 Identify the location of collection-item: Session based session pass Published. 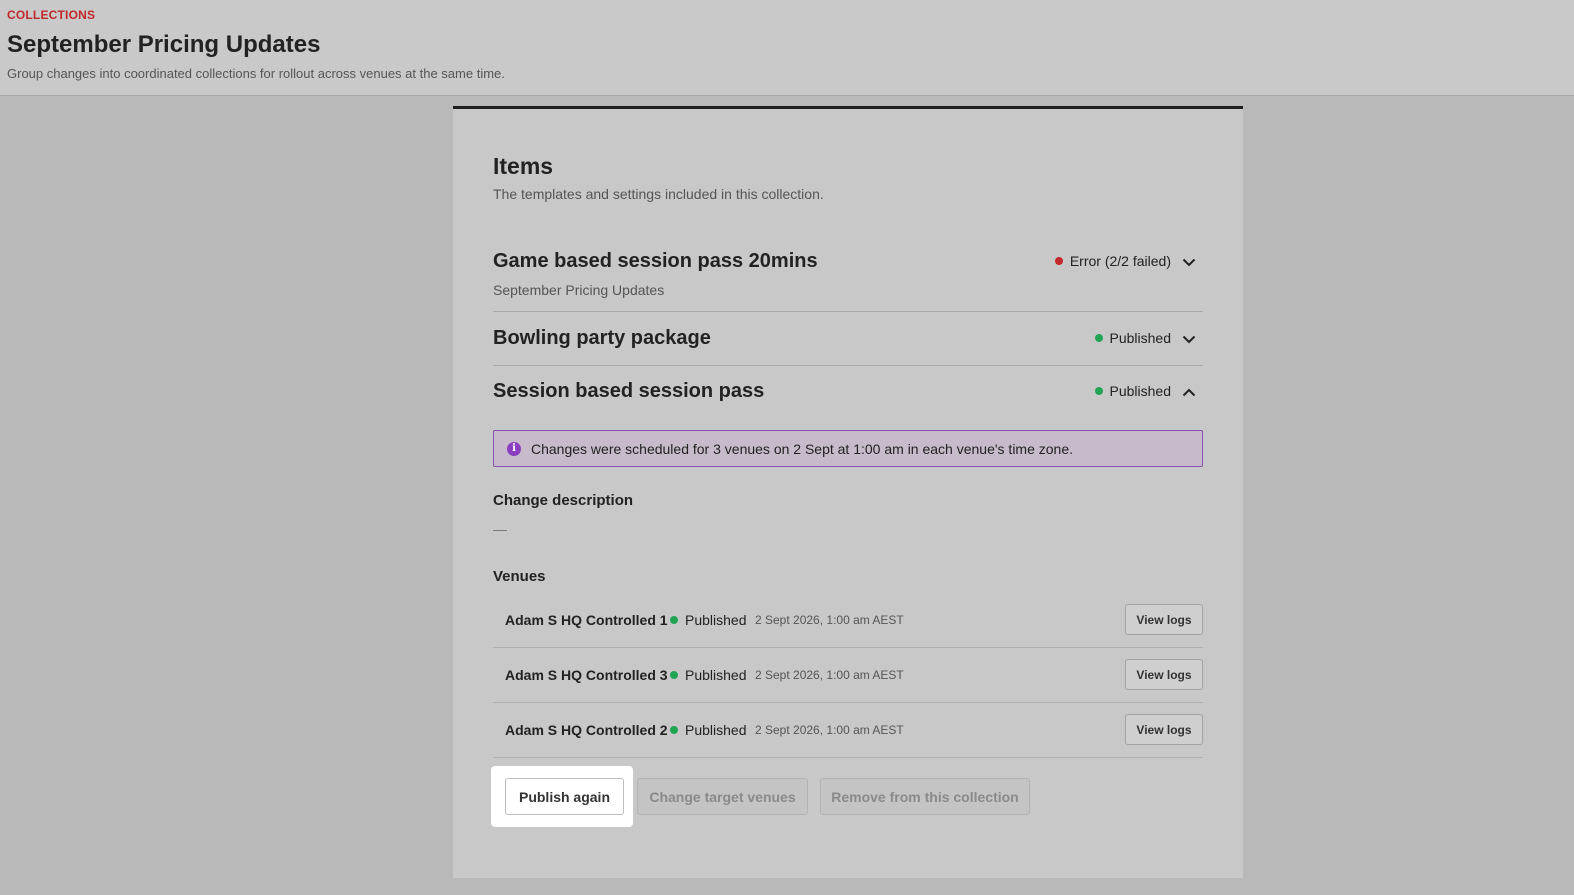
(848, 398).